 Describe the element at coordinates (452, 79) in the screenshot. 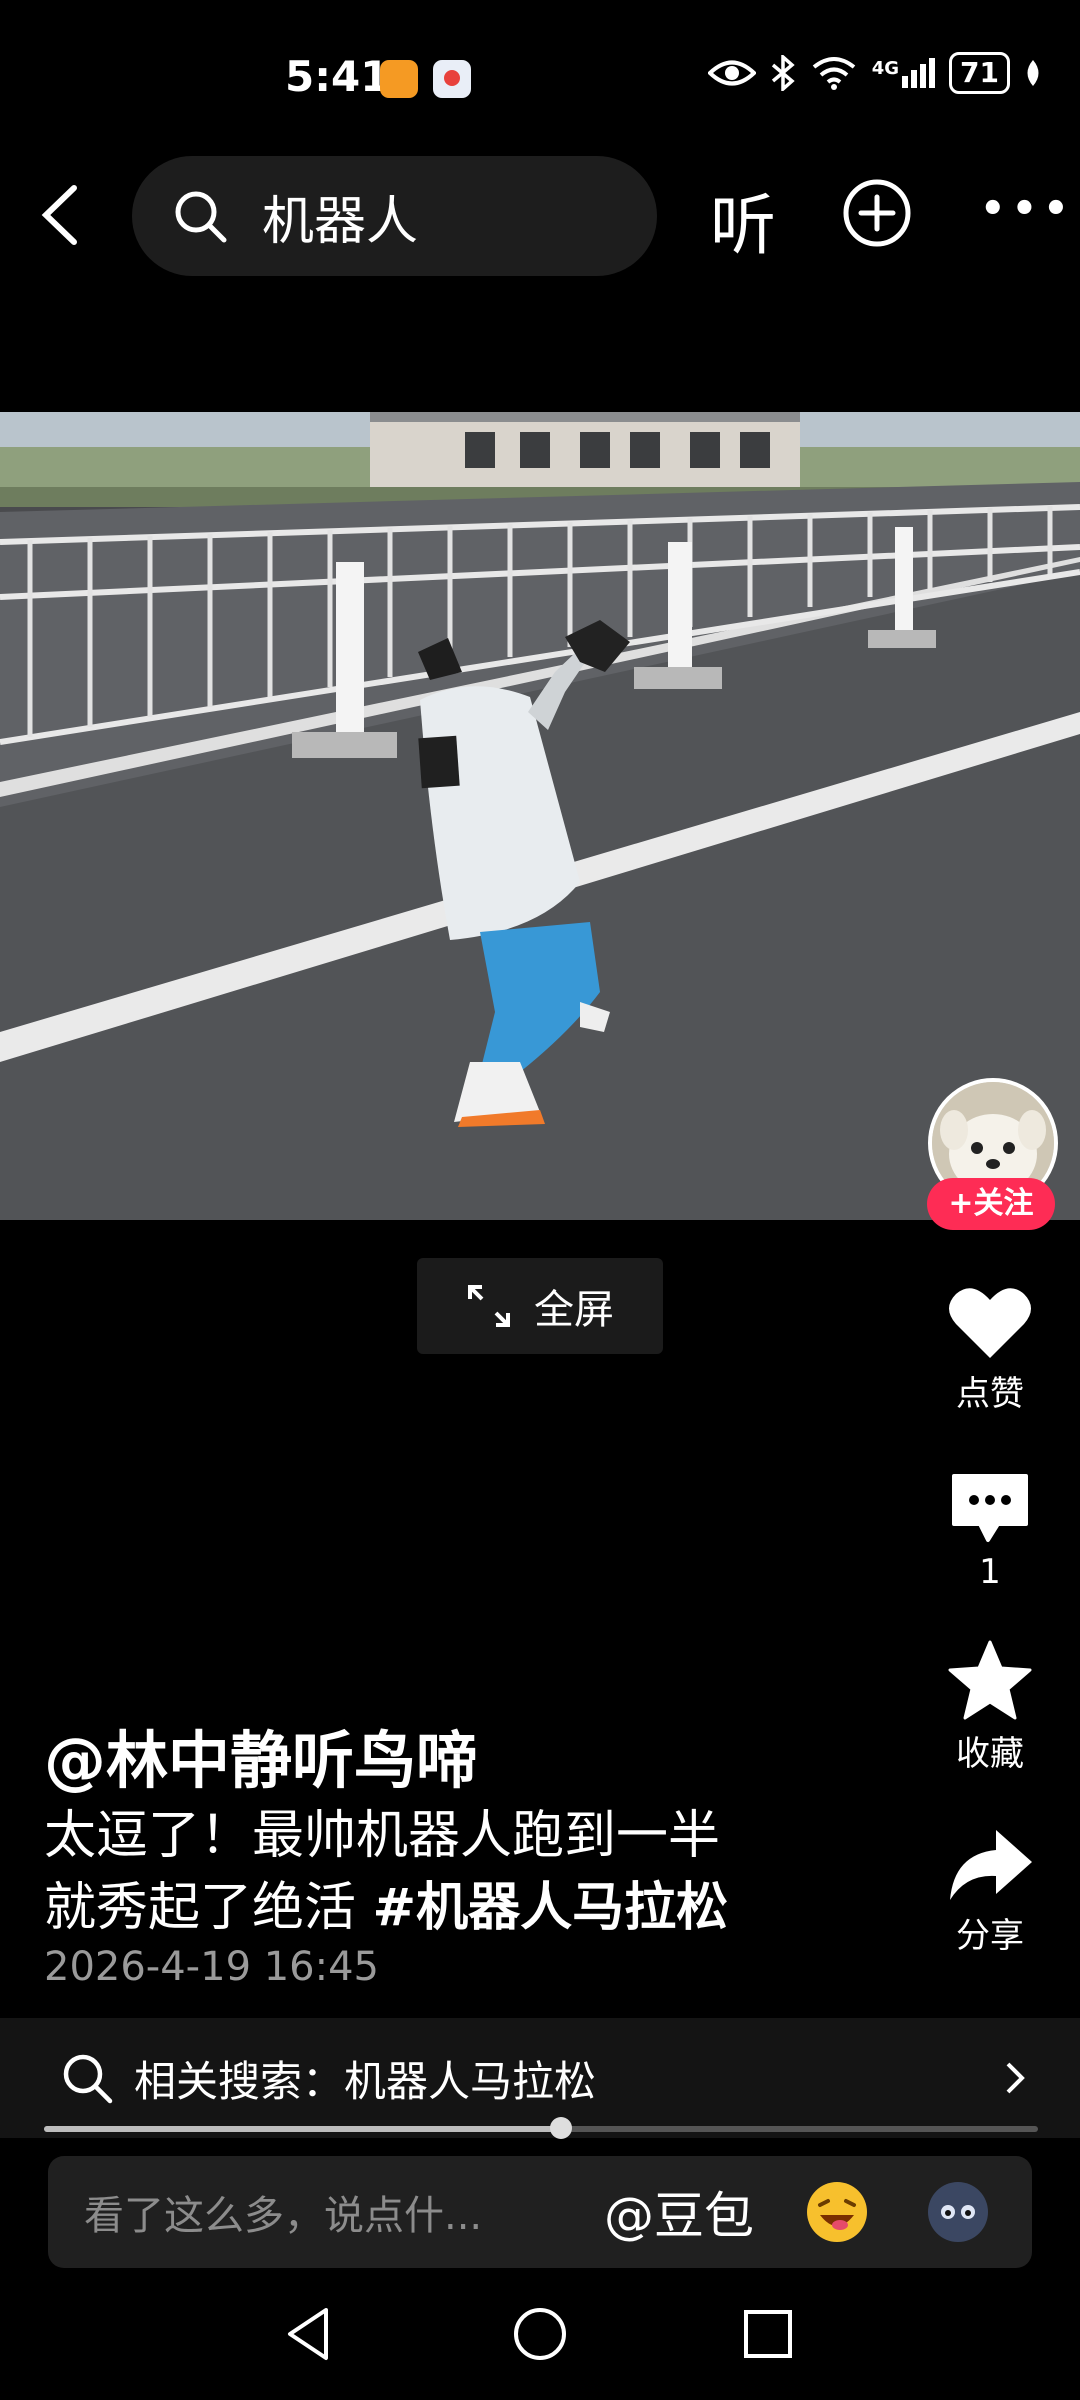

I see `map-notification-icon` at that location.